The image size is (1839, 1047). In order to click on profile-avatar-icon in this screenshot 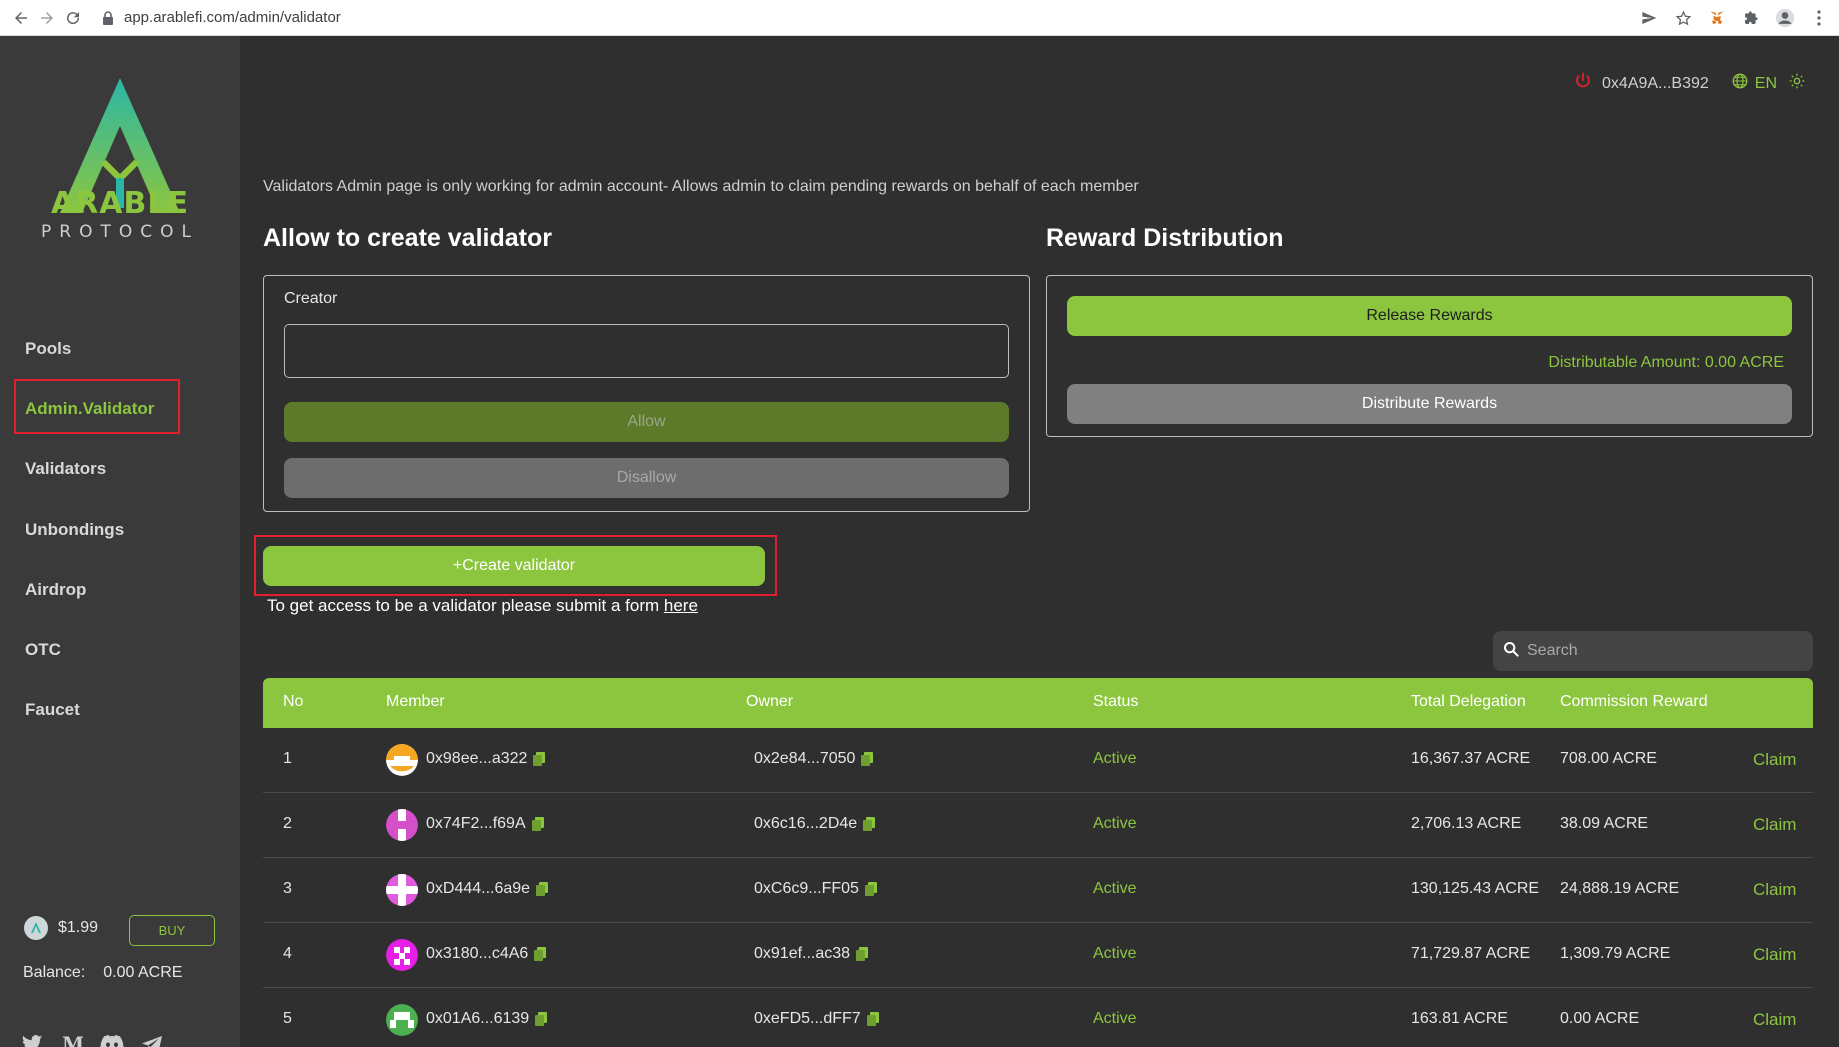, I will do `click(1785, 18)`.